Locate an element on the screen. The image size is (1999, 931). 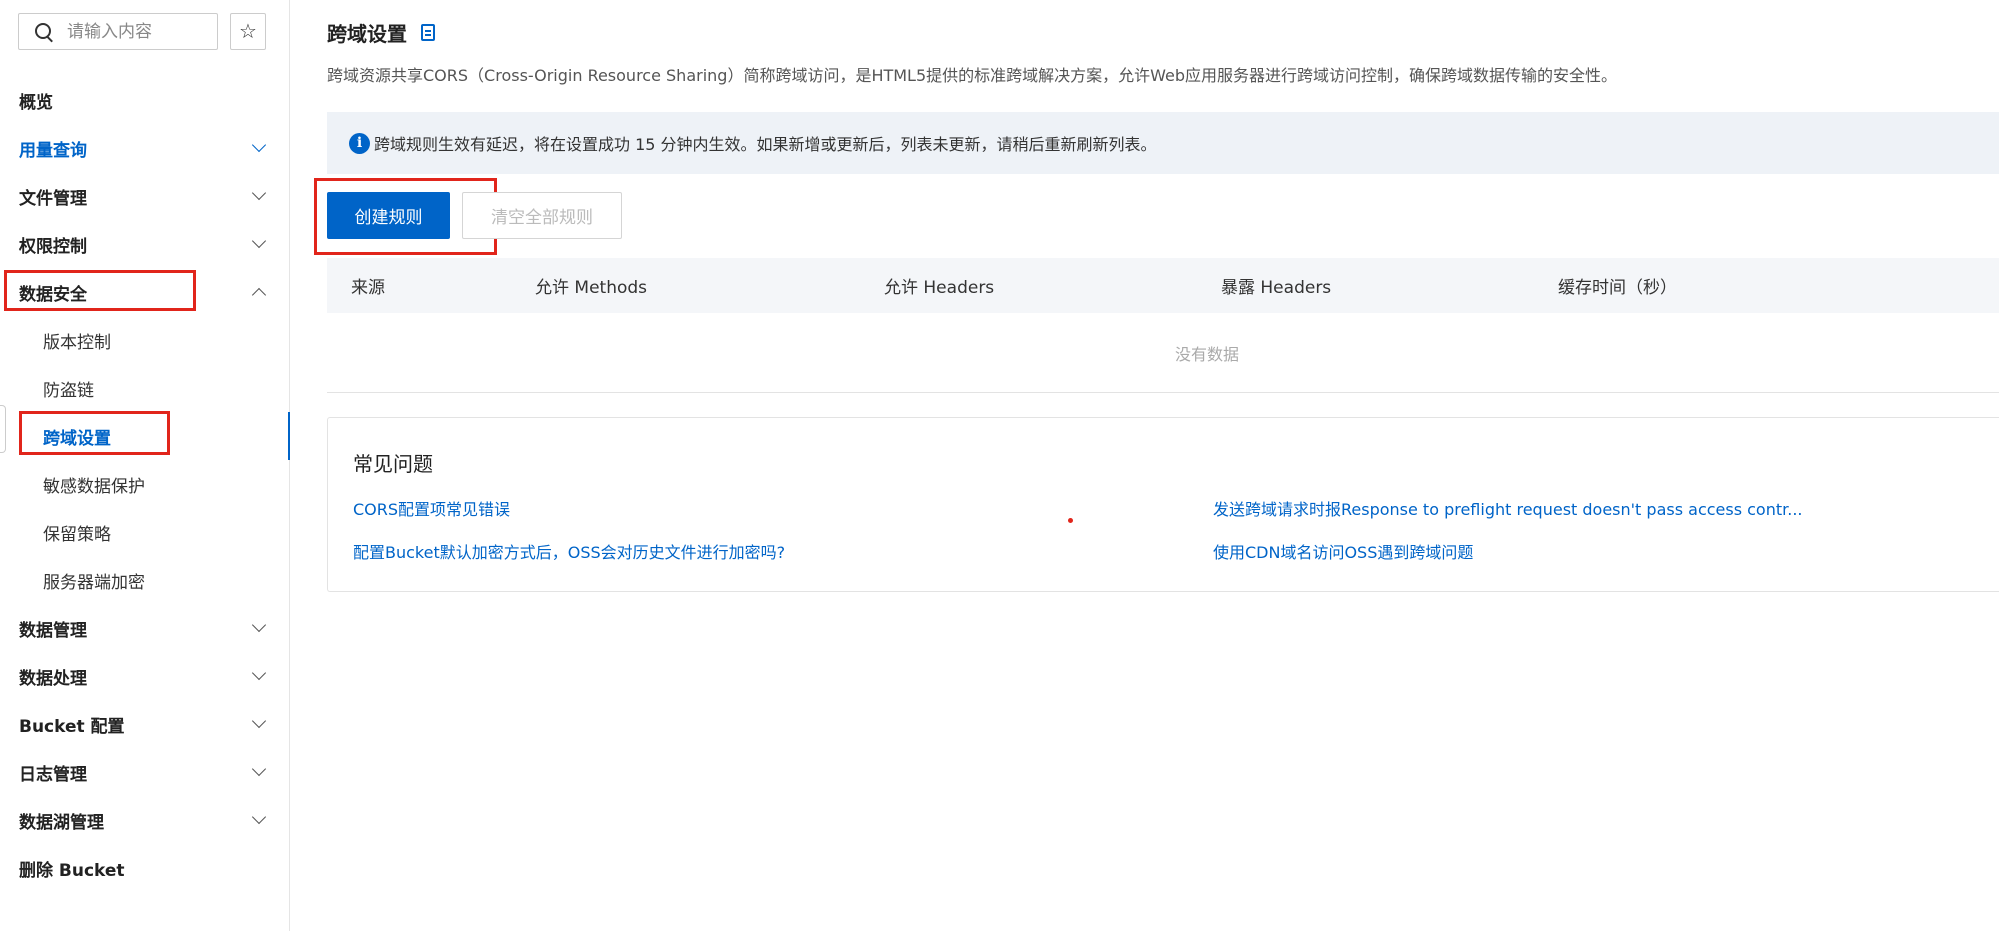
page-title: 跨域设置 is located at coordinates (381, 32).